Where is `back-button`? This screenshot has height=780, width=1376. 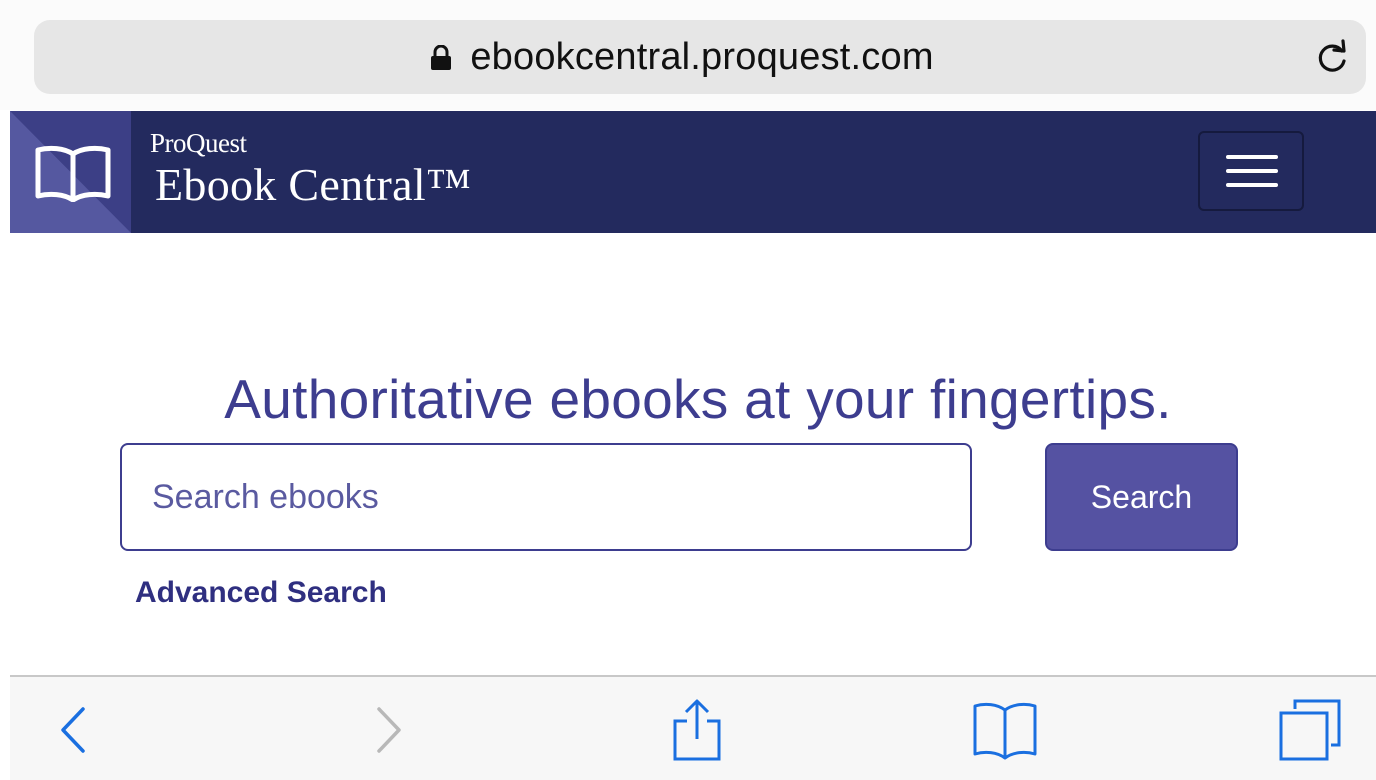 back-button is located at coordinates (73, 730).